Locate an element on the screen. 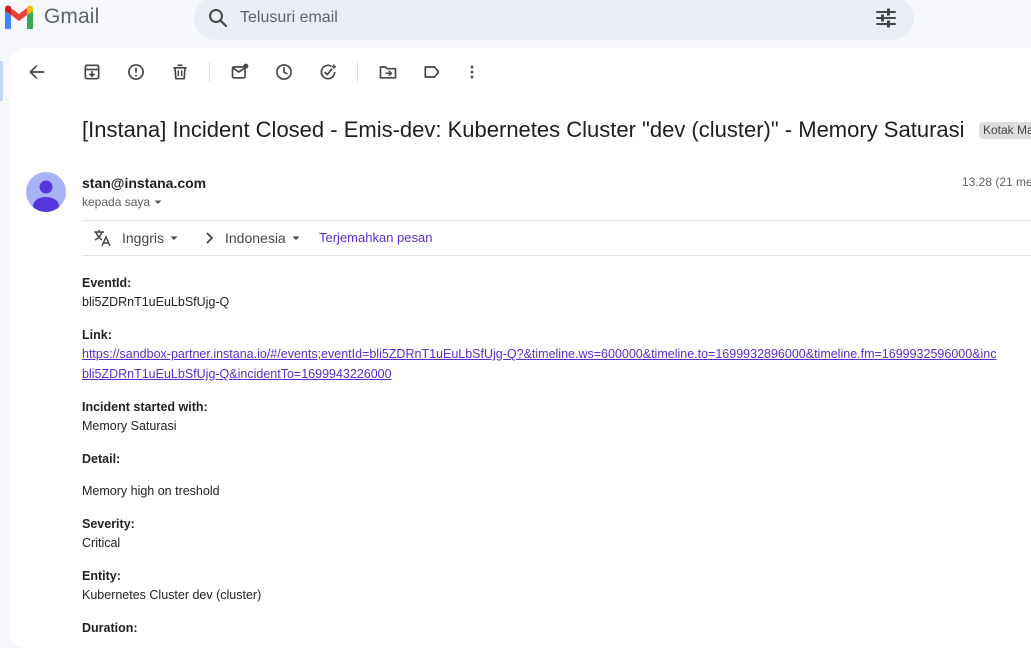 Image resolution: width=1031 pixels, height=648 pixels. side-panel-indicator is located at coordinates (1, 81).